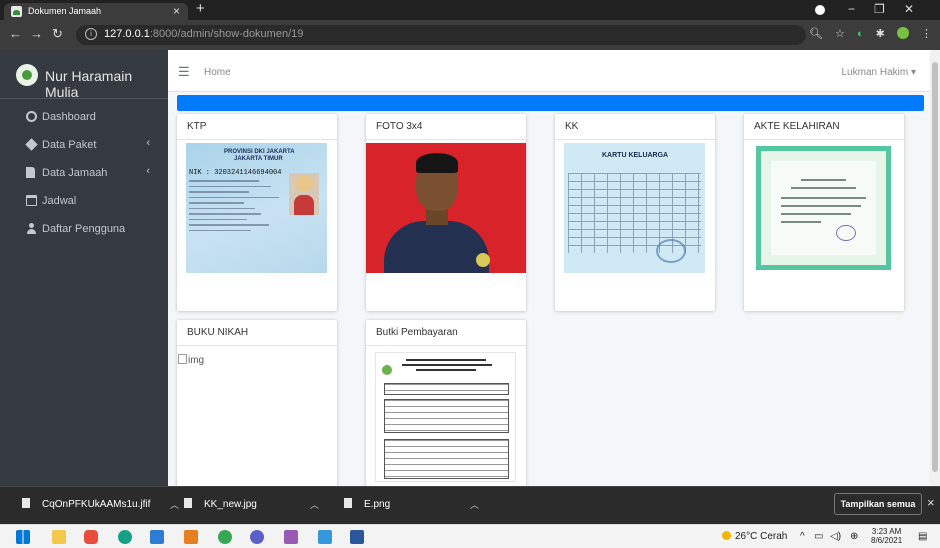  I want to click on hamburger-menu-icon: ☰, so click(184, 72).